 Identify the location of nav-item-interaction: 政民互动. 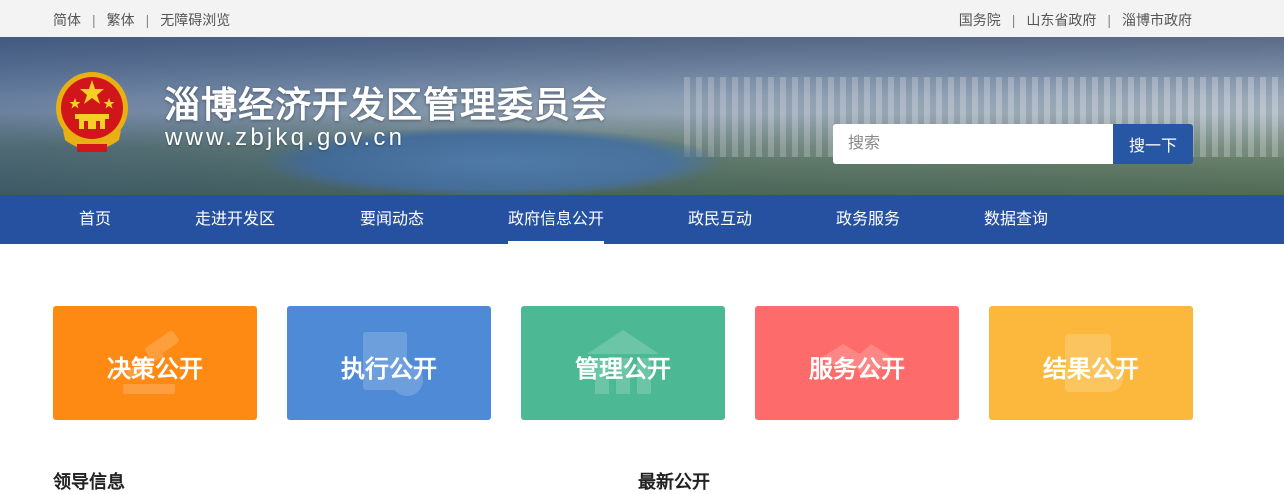
(720, 219).